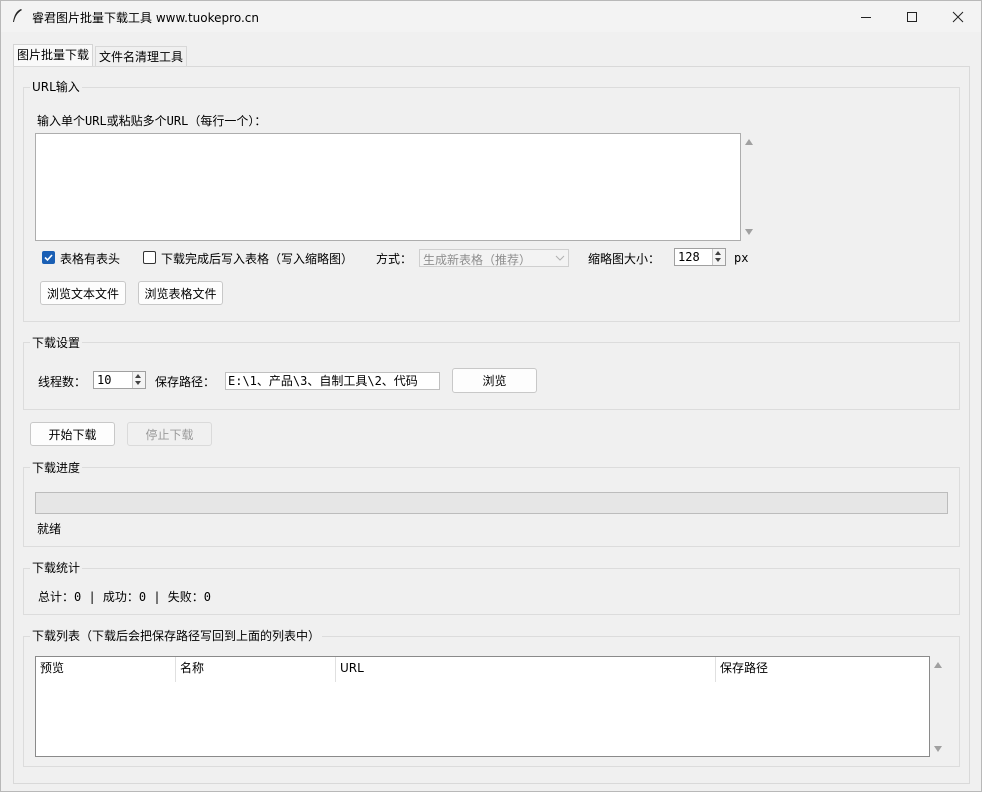 The height and width of the screenshot is (792, 982). Describe the element at coordinates (741, 258) in the screenshot. I see `thumb-size-unit: px` at that location.